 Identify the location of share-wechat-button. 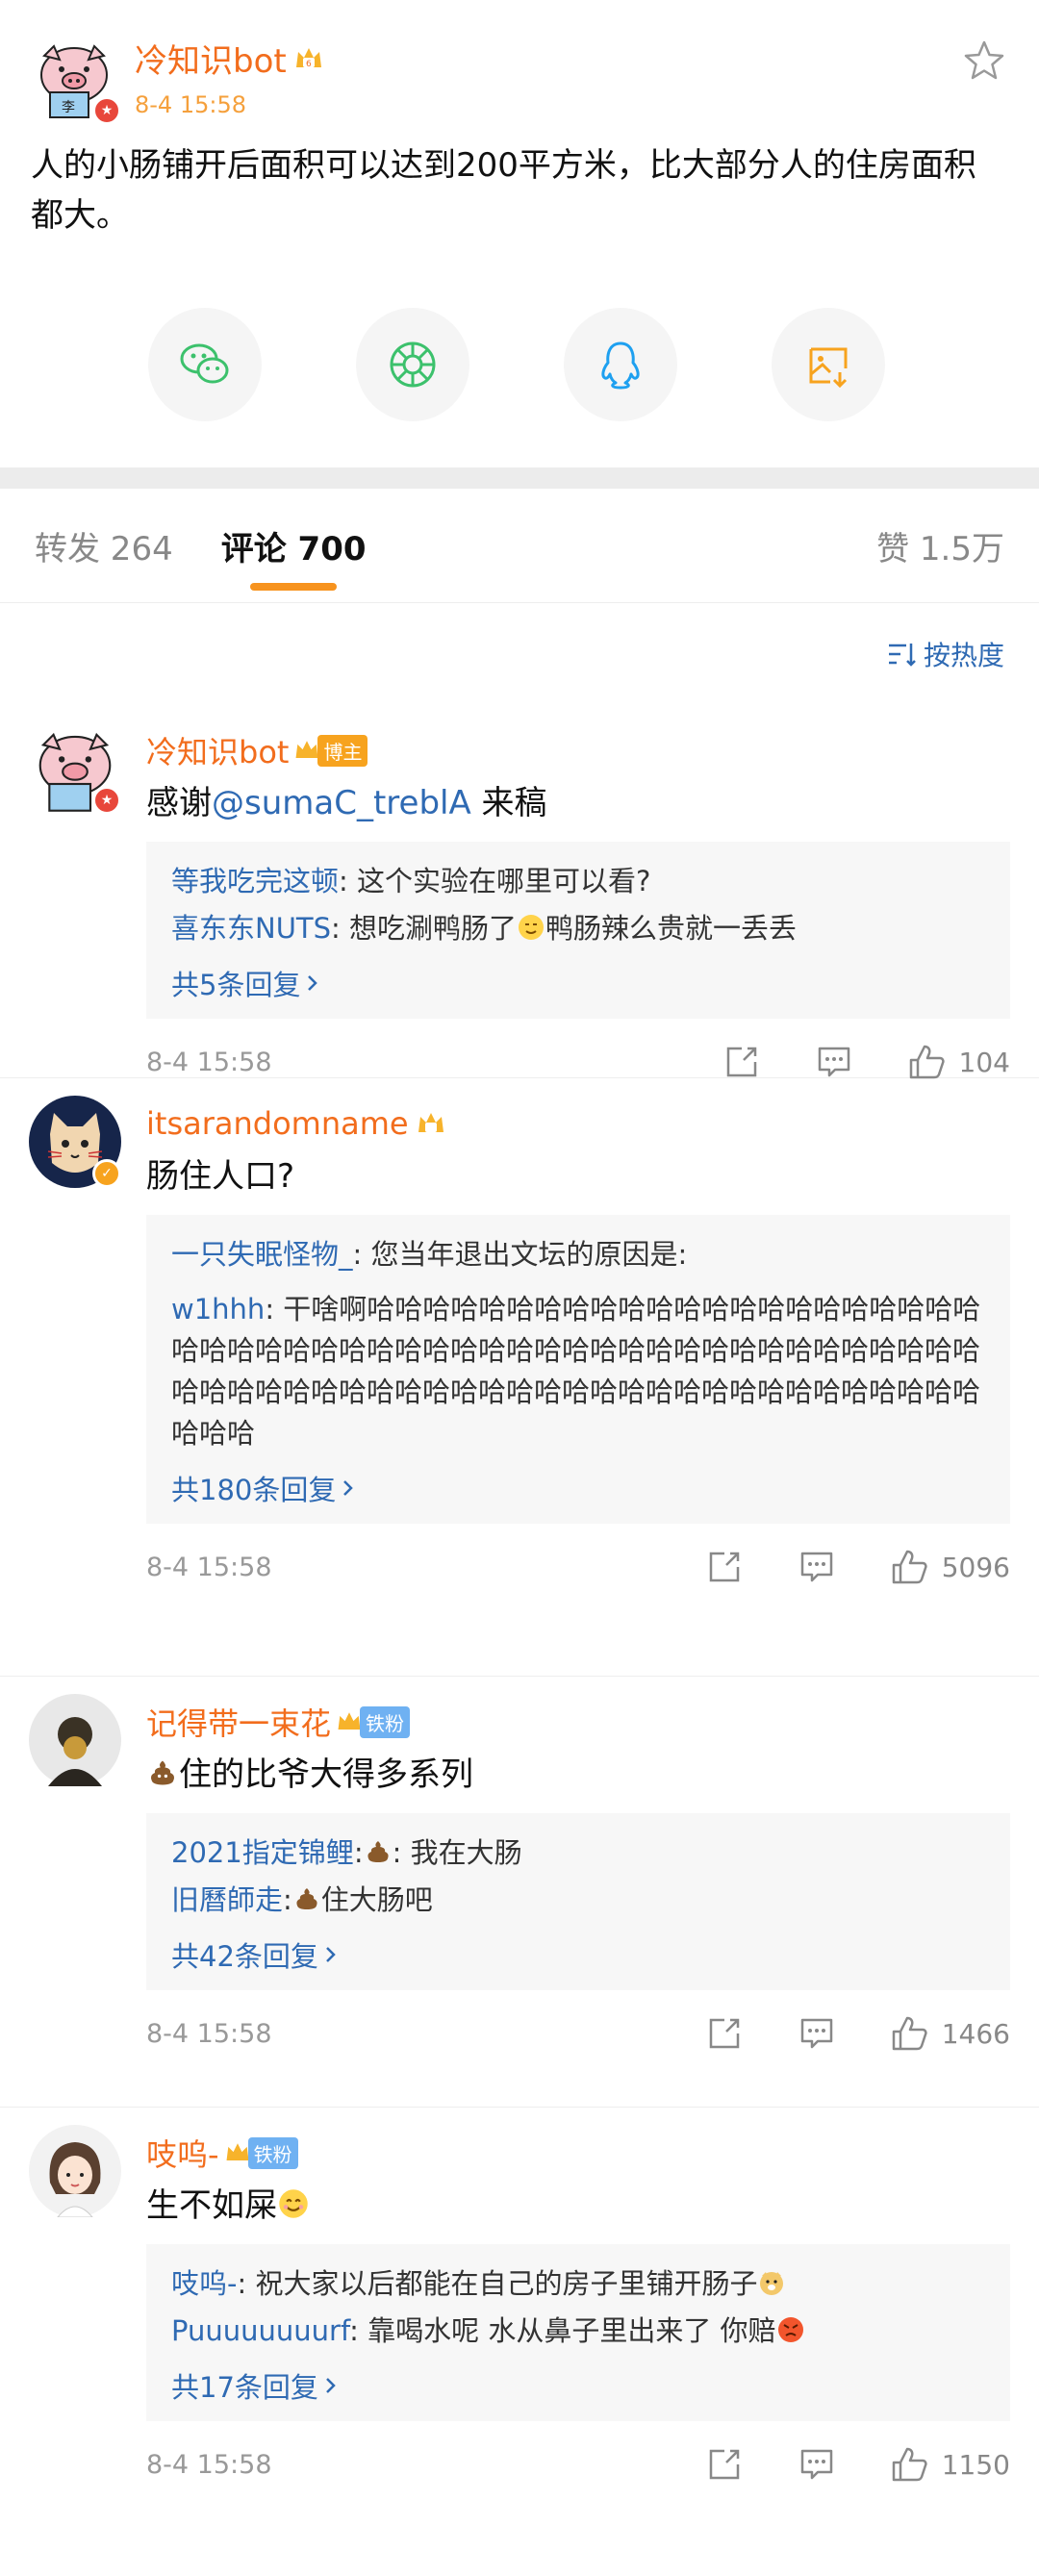
(205, 365).